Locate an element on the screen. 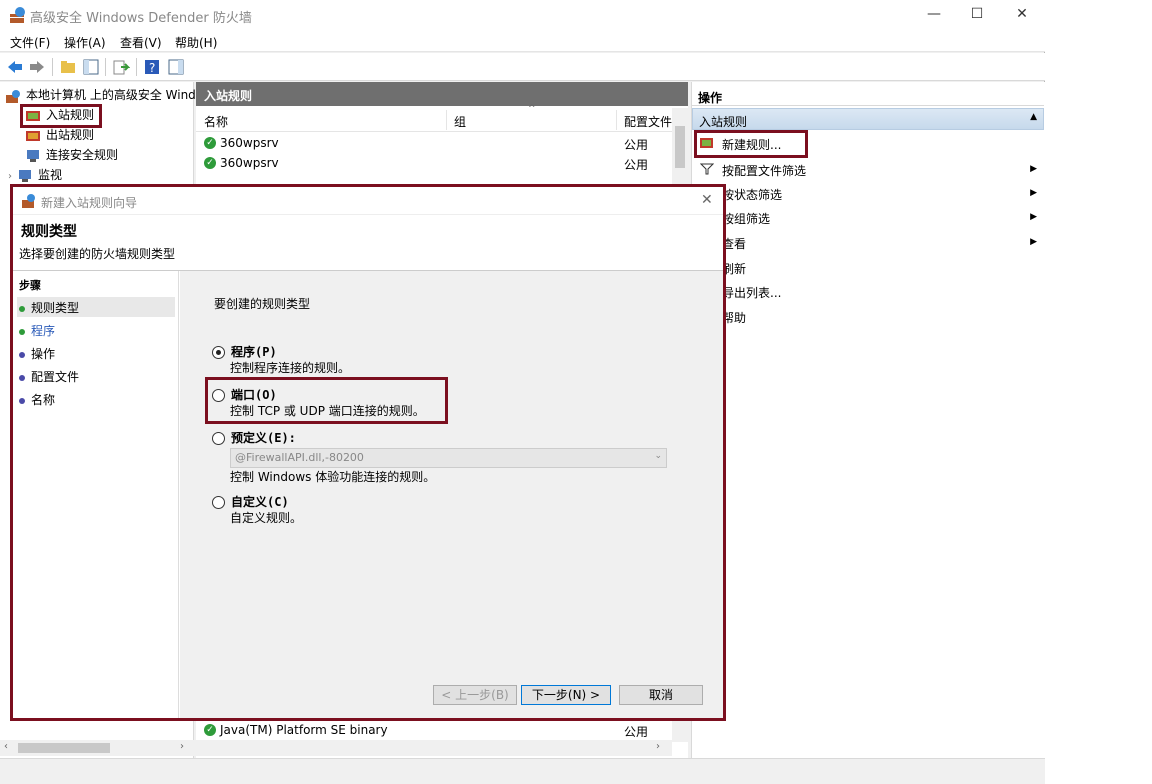 The height and width of the screenshot is (784, 1152). tree-item-label: 监视 is located at coordinates (50, 175).